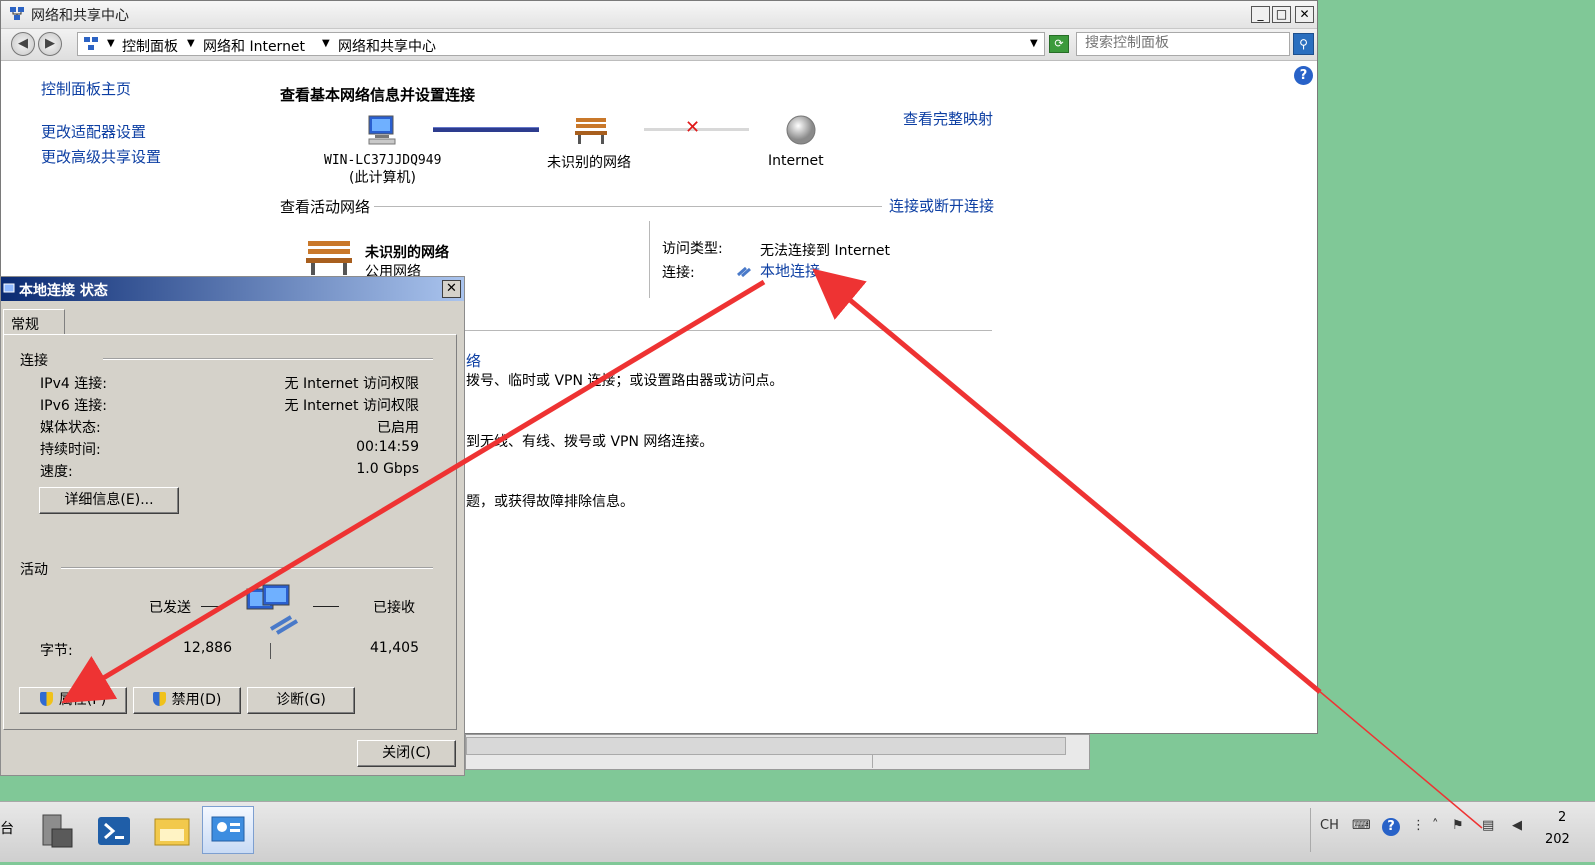  What do you see at coordinates (610, 375) in the screenshot?
I see `annotation-thin-line` at bounding box center [610, 375].